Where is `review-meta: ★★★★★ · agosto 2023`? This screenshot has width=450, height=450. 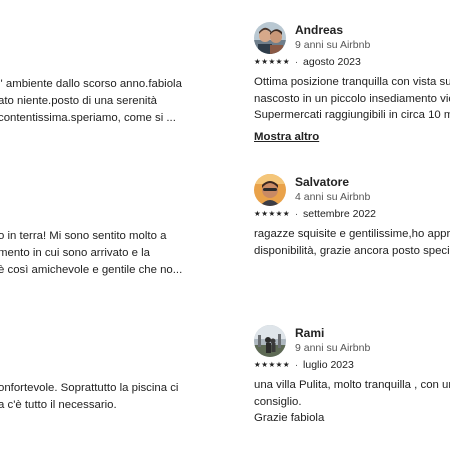
review-meta: ★★★★★ · agosto 2023 is located at coordinates (352, 63).